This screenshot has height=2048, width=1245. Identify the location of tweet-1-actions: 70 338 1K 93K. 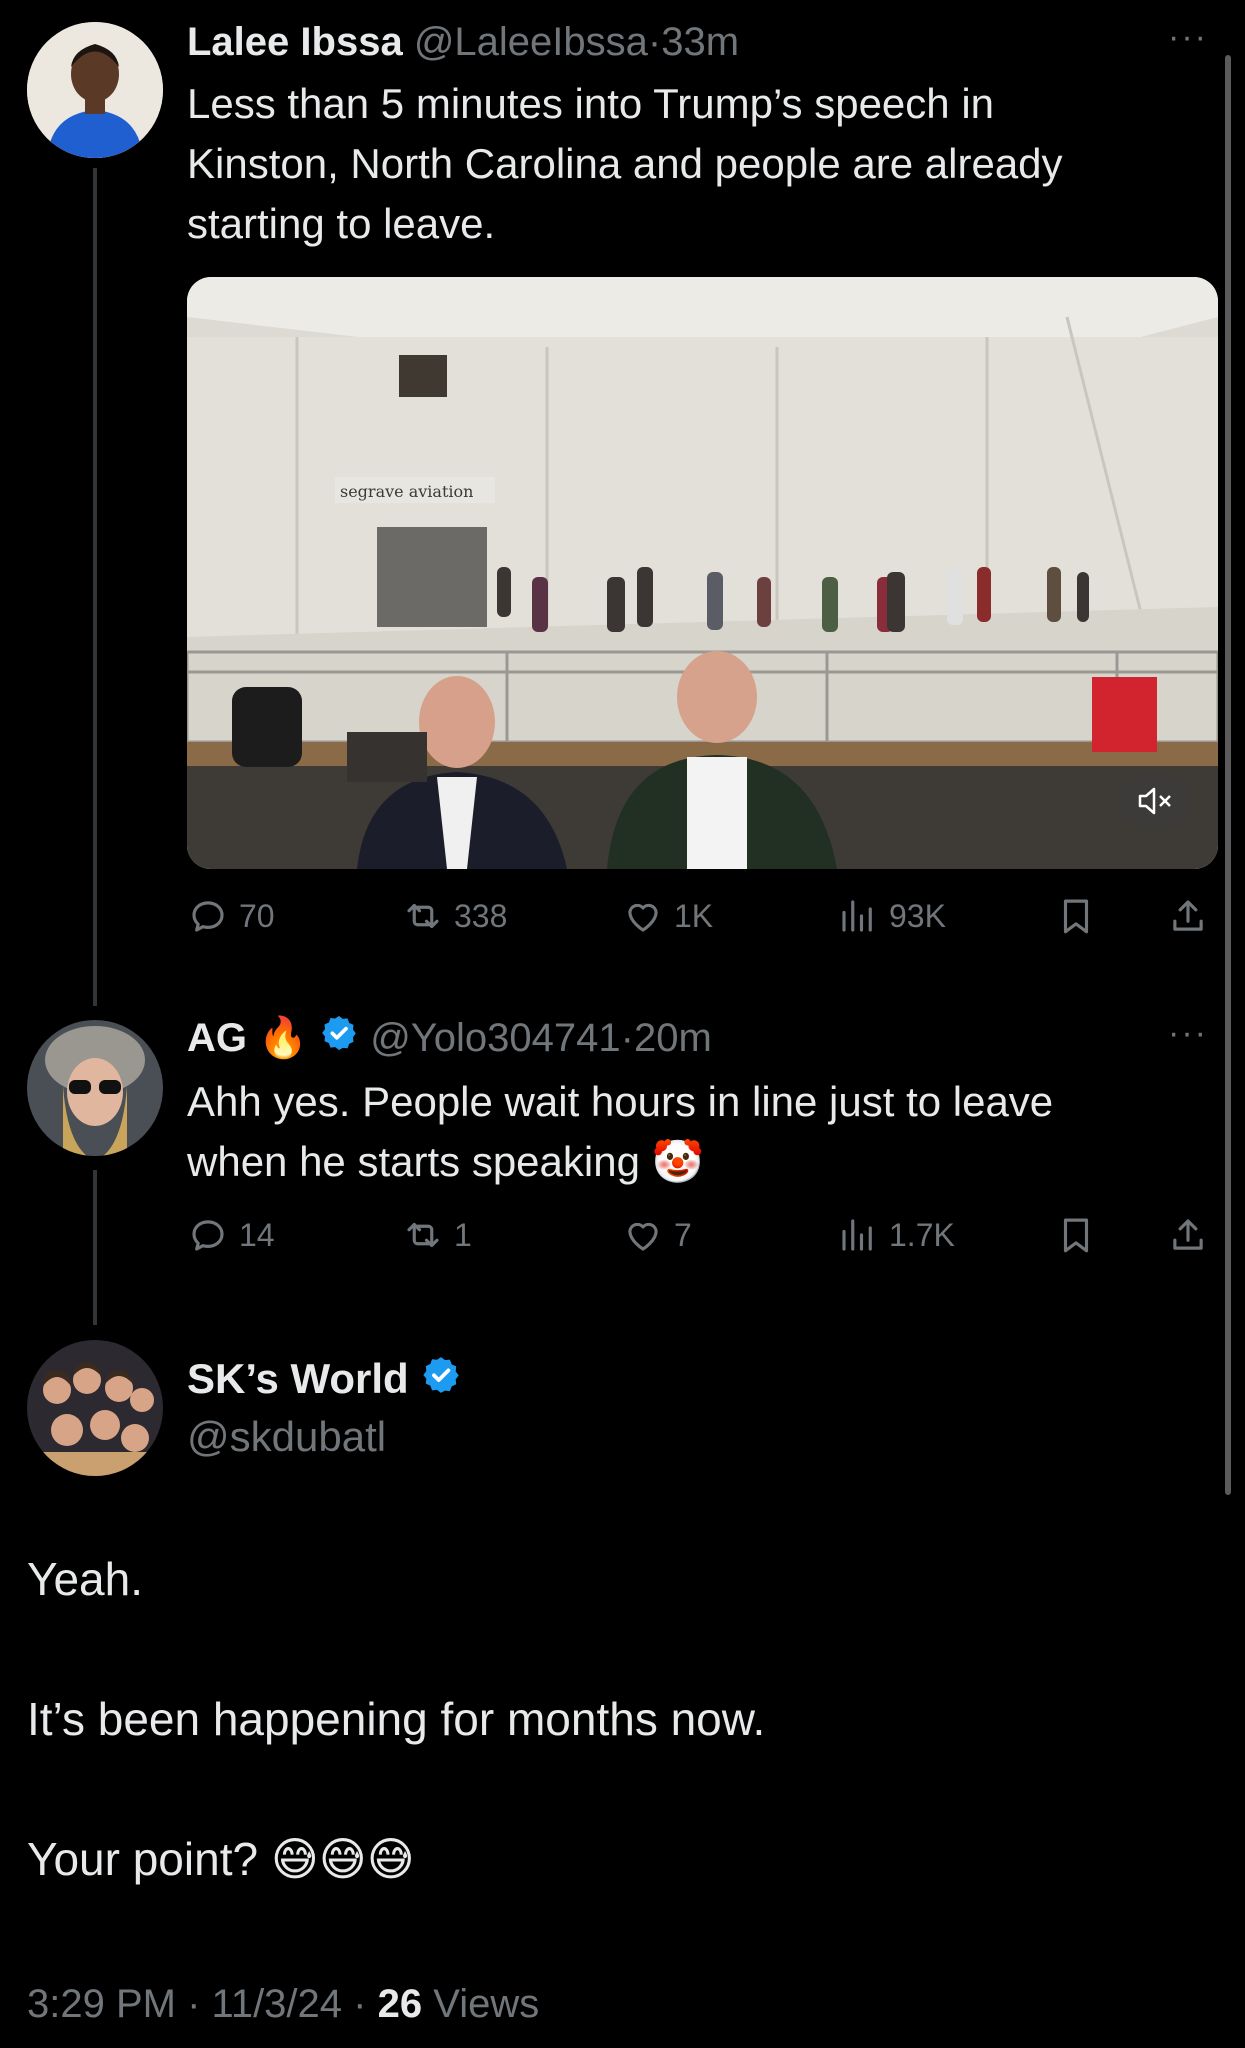
(702, 919).